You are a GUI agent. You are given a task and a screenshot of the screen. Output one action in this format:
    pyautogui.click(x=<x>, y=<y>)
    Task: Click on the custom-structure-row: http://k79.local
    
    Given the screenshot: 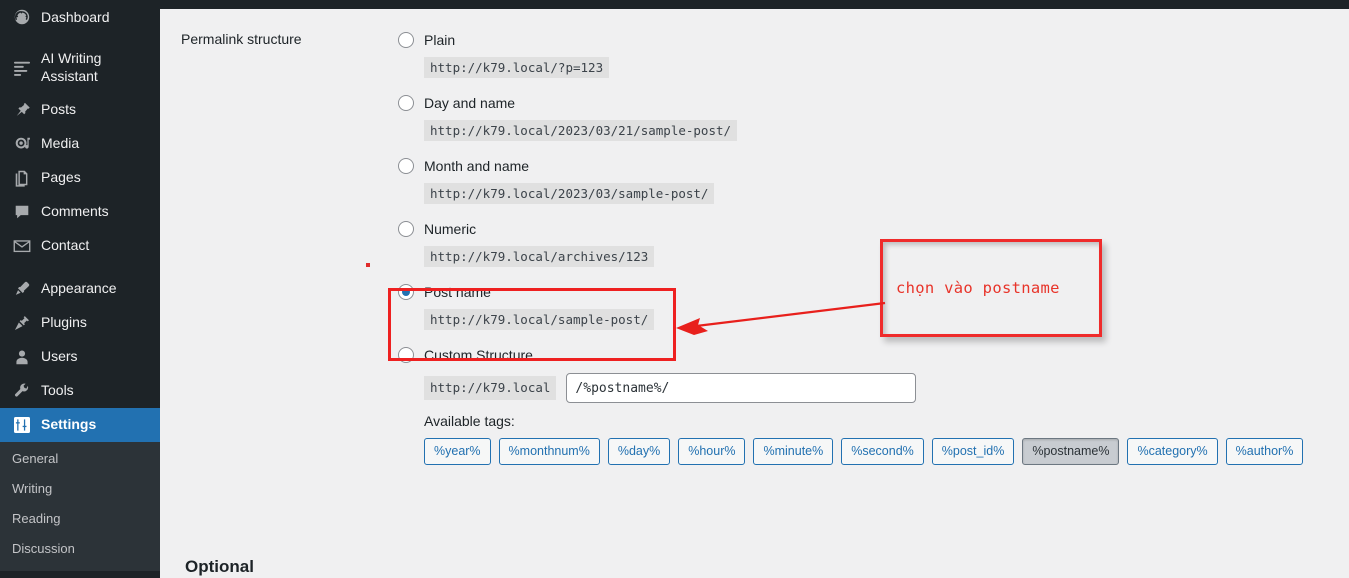 What is the action you would take?
    pyautogui.click(x=811, y=388)
    